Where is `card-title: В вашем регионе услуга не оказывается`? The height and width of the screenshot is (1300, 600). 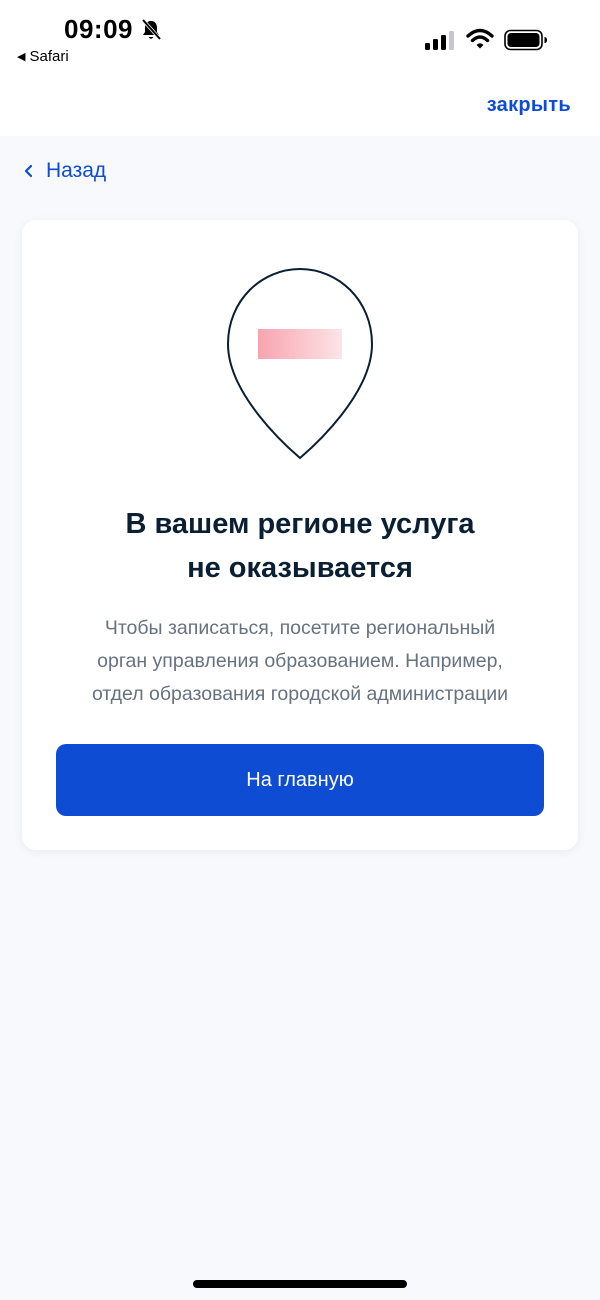
card-title: В вашем регионе услуга не оказывается is located at coordinates (300, 546).